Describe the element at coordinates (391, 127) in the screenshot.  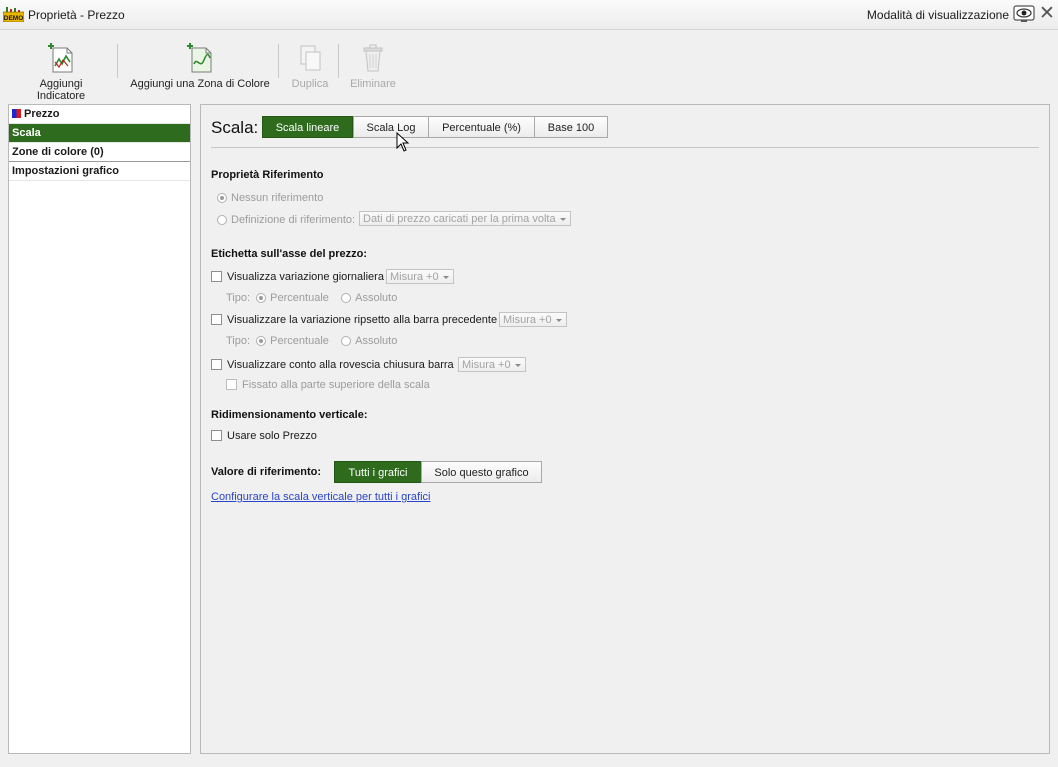
I see `scale-log-button: Scala Log` at that location.